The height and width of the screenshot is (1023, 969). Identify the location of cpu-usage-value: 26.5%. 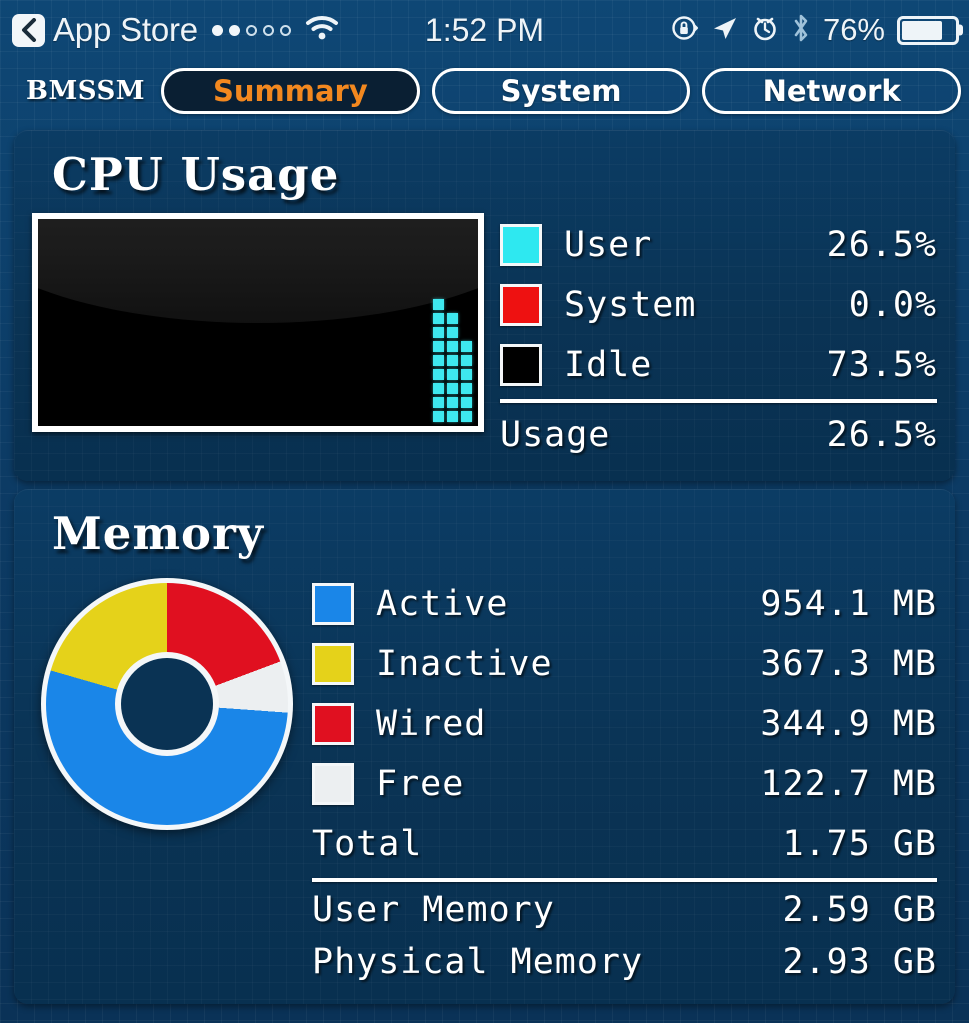
(881, 435).